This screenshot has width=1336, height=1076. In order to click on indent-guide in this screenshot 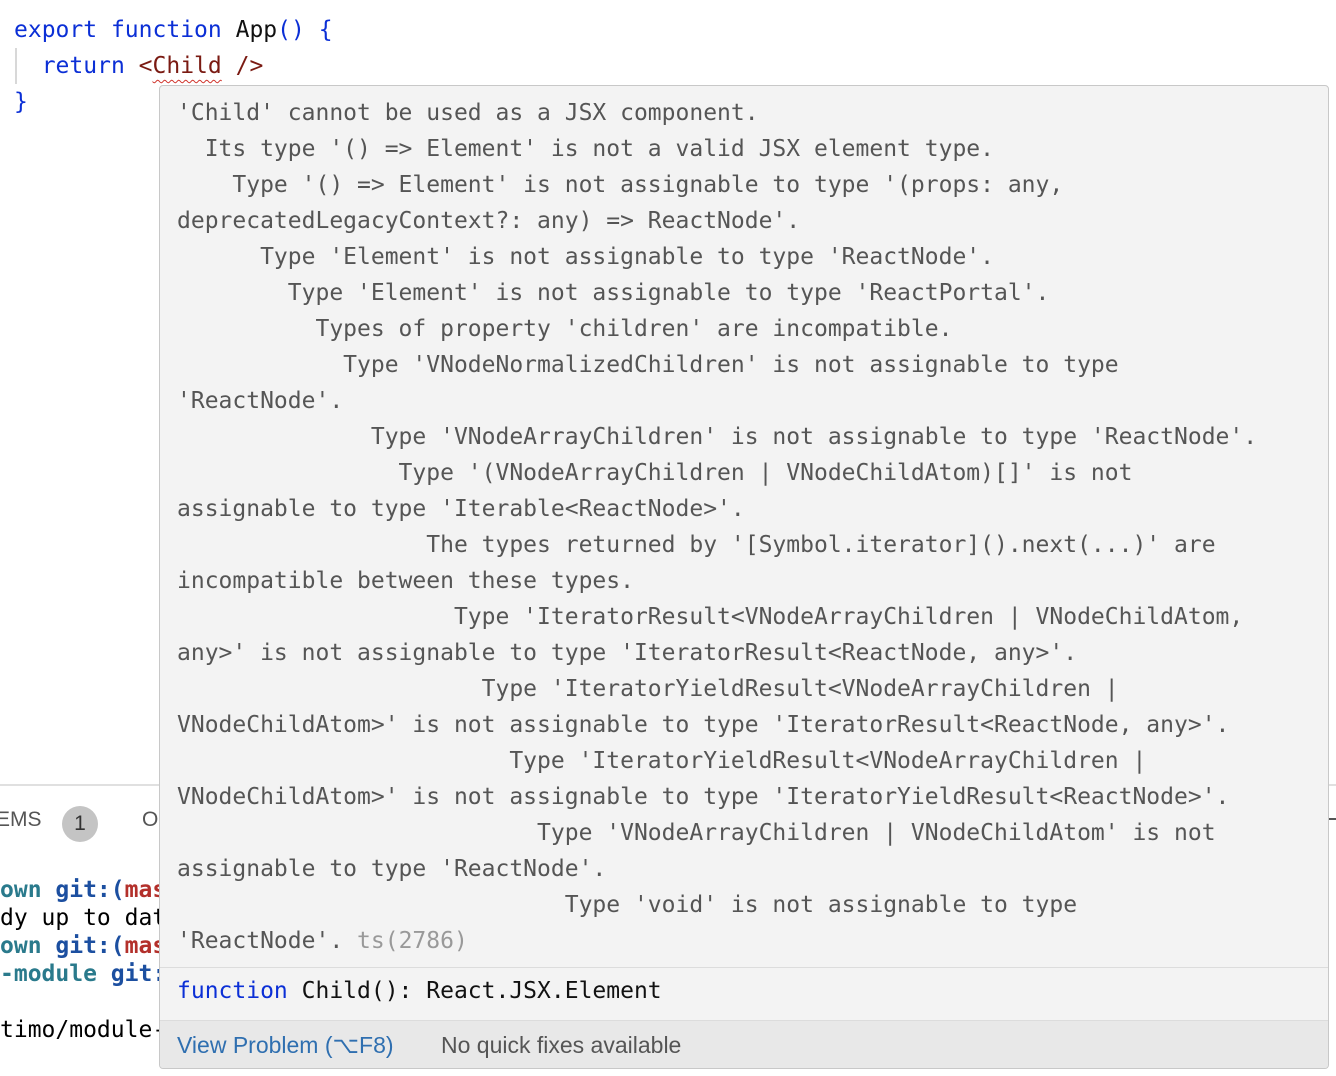, I will do `click(16, 66)`.